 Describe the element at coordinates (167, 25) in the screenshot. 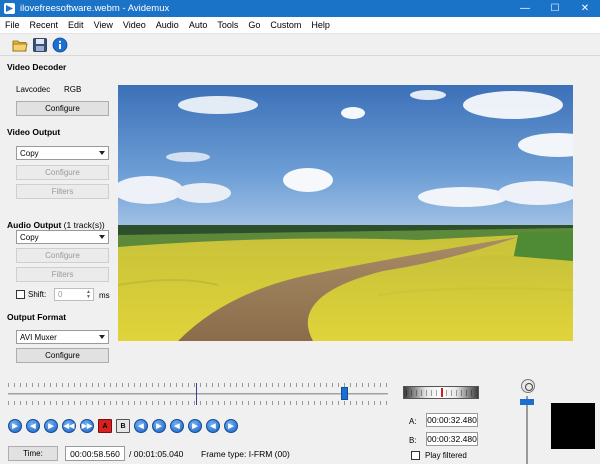

I see `menu-audio: Audio` at that location.